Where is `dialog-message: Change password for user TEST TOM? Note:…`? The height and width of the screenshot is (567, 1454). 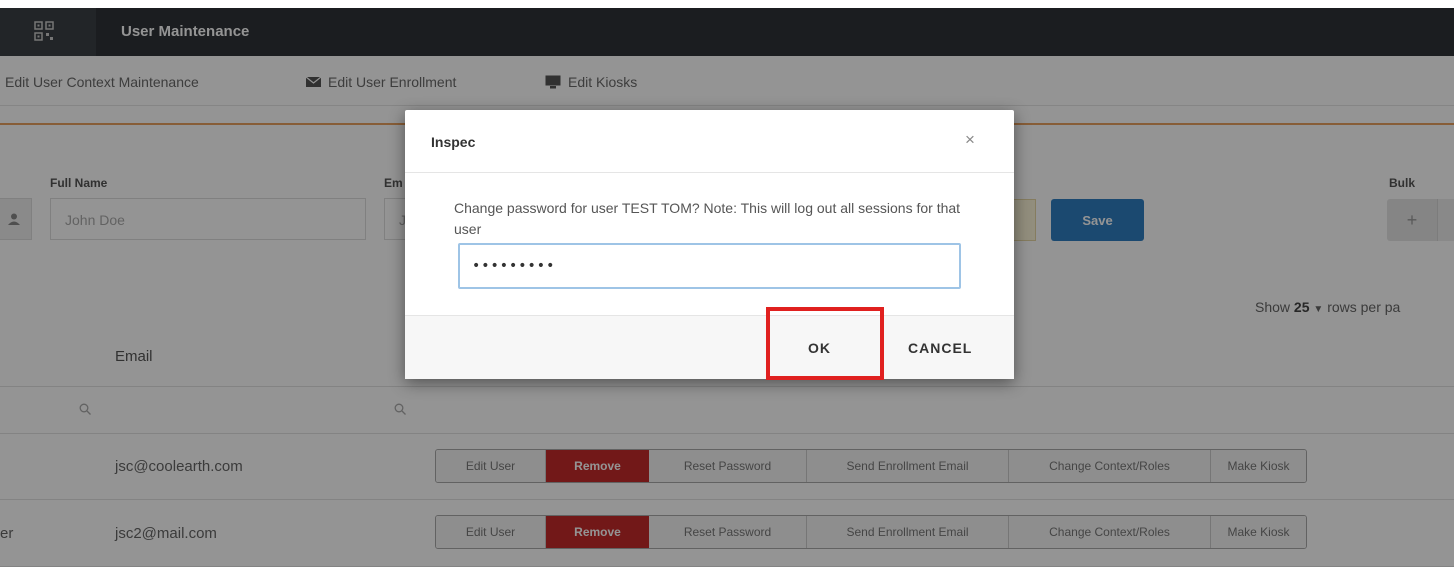
dialog-message: Change password for user TEST TOM? Note:… is located at coordinates (707, 218).